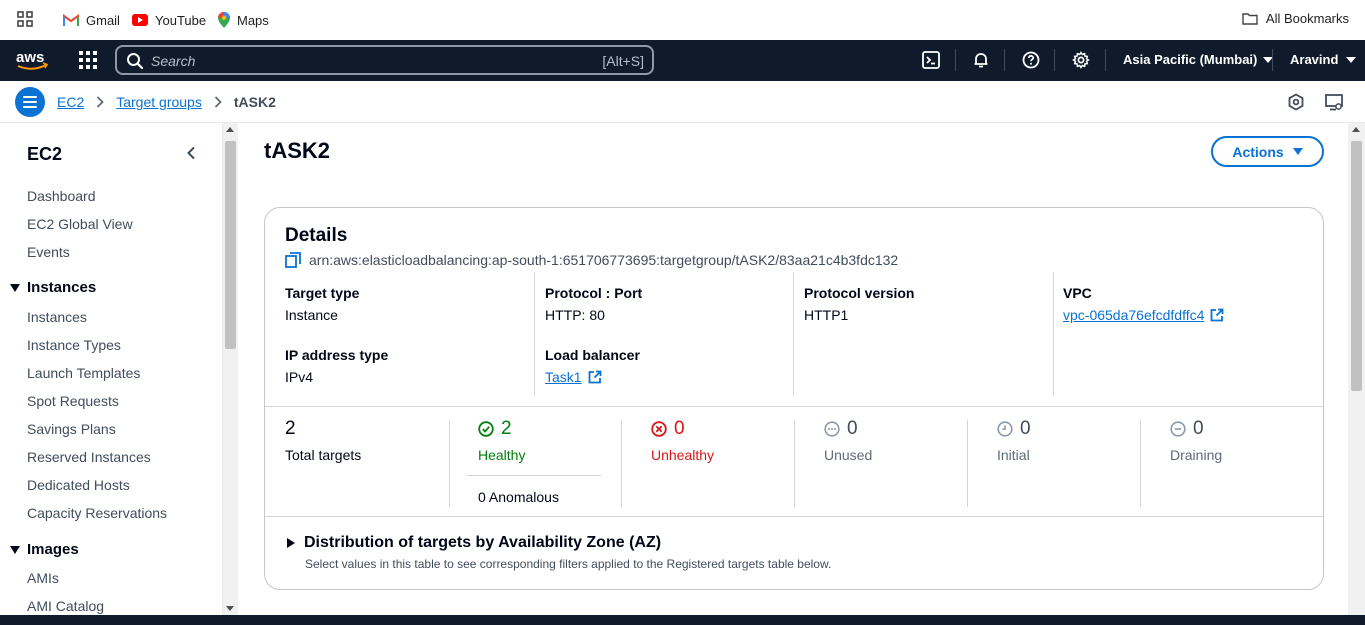  I want to click on sidebar-item-capacity-reservations: Capacity Reservations, so click(97, 513).